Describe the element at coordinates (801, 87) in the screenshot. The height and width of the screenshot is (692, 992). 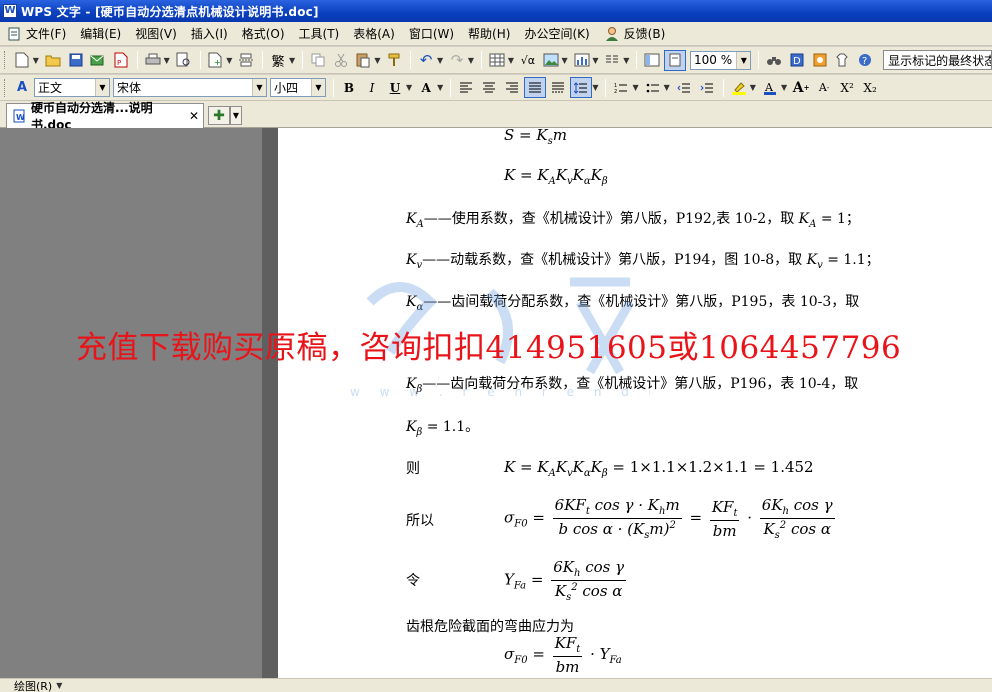
I see `grow-font-icon: A +` at that location.